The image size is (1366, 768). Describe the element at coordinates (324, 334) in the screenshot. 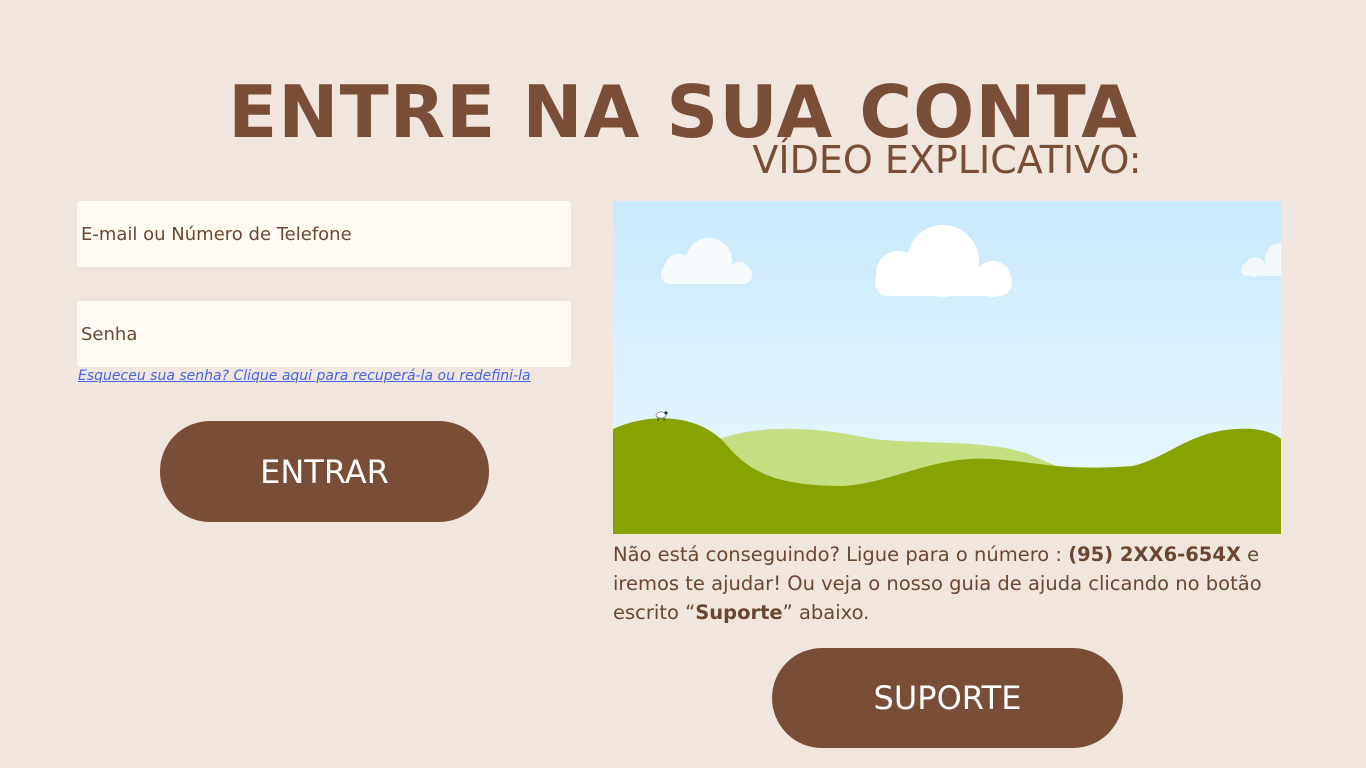

I see `password-field` at that location.